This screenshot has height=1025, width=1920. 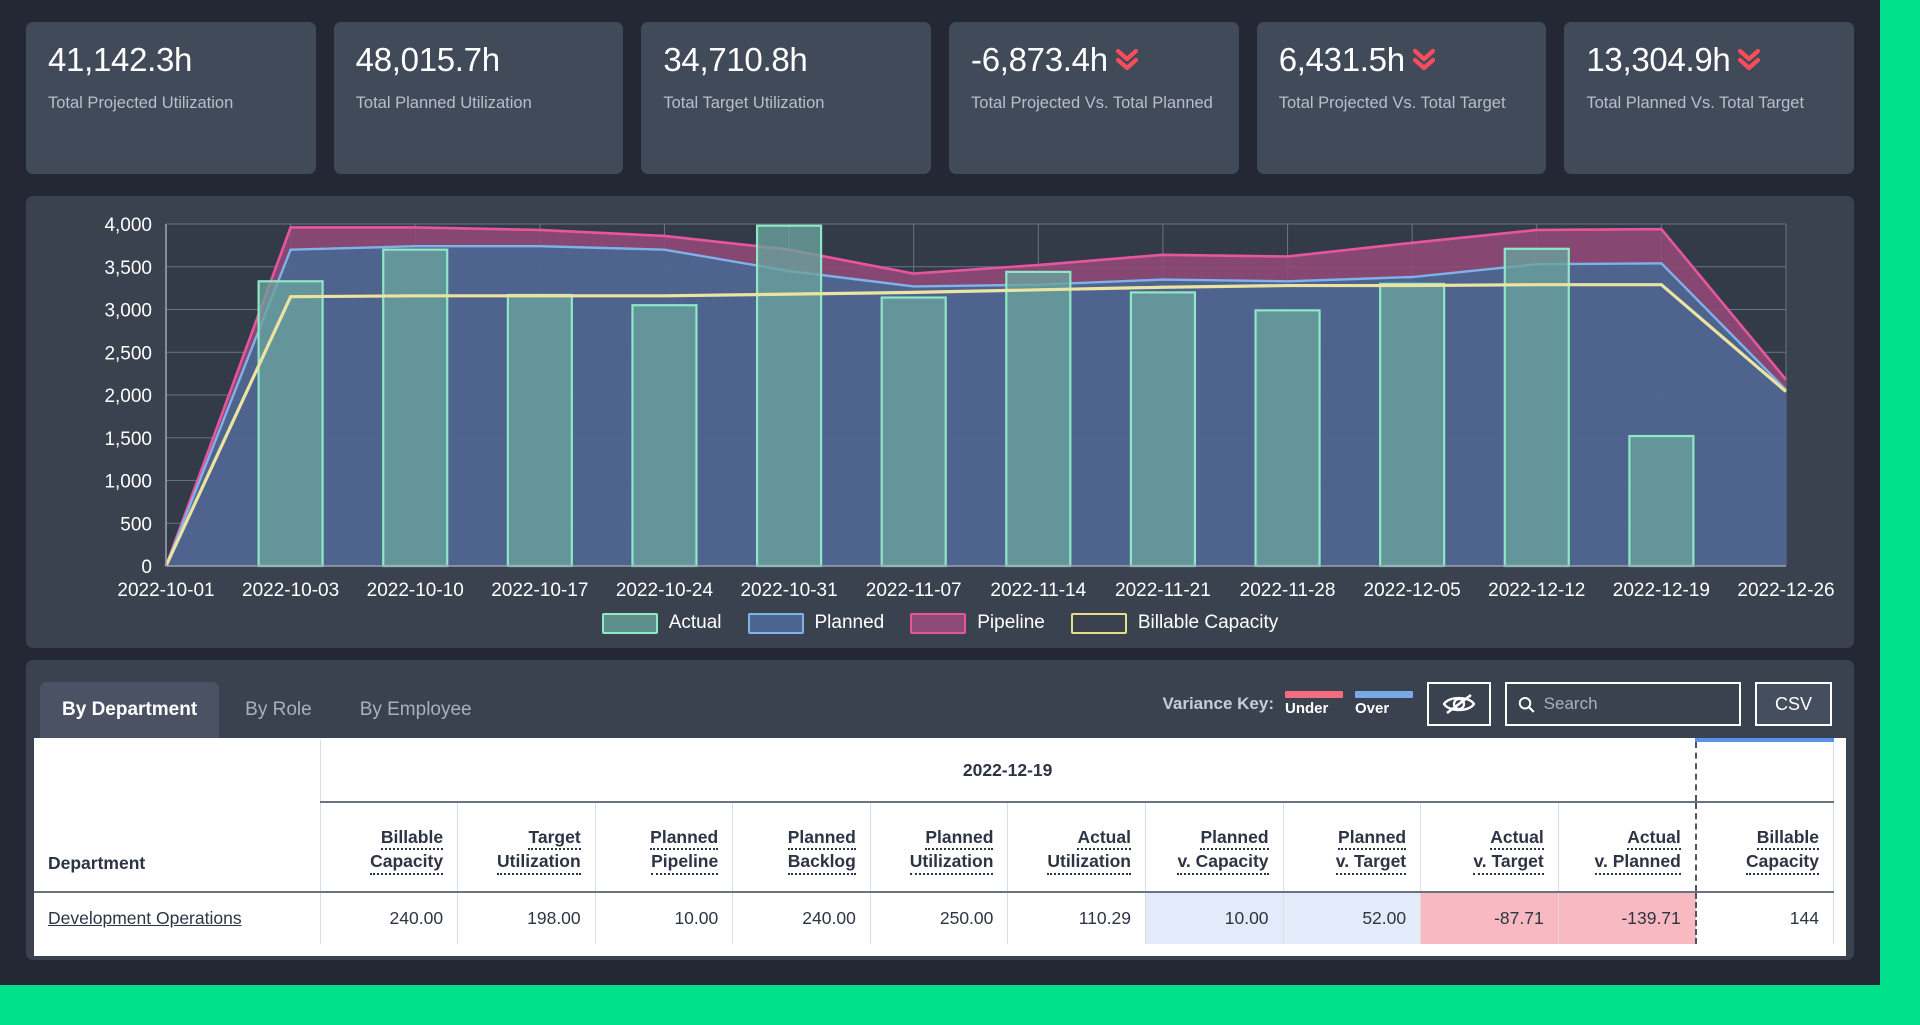 What do you see at coordinates (1214, 918) in the screenshot?
I see `table-cell: 10.00` at bounding box center [1214, 918].